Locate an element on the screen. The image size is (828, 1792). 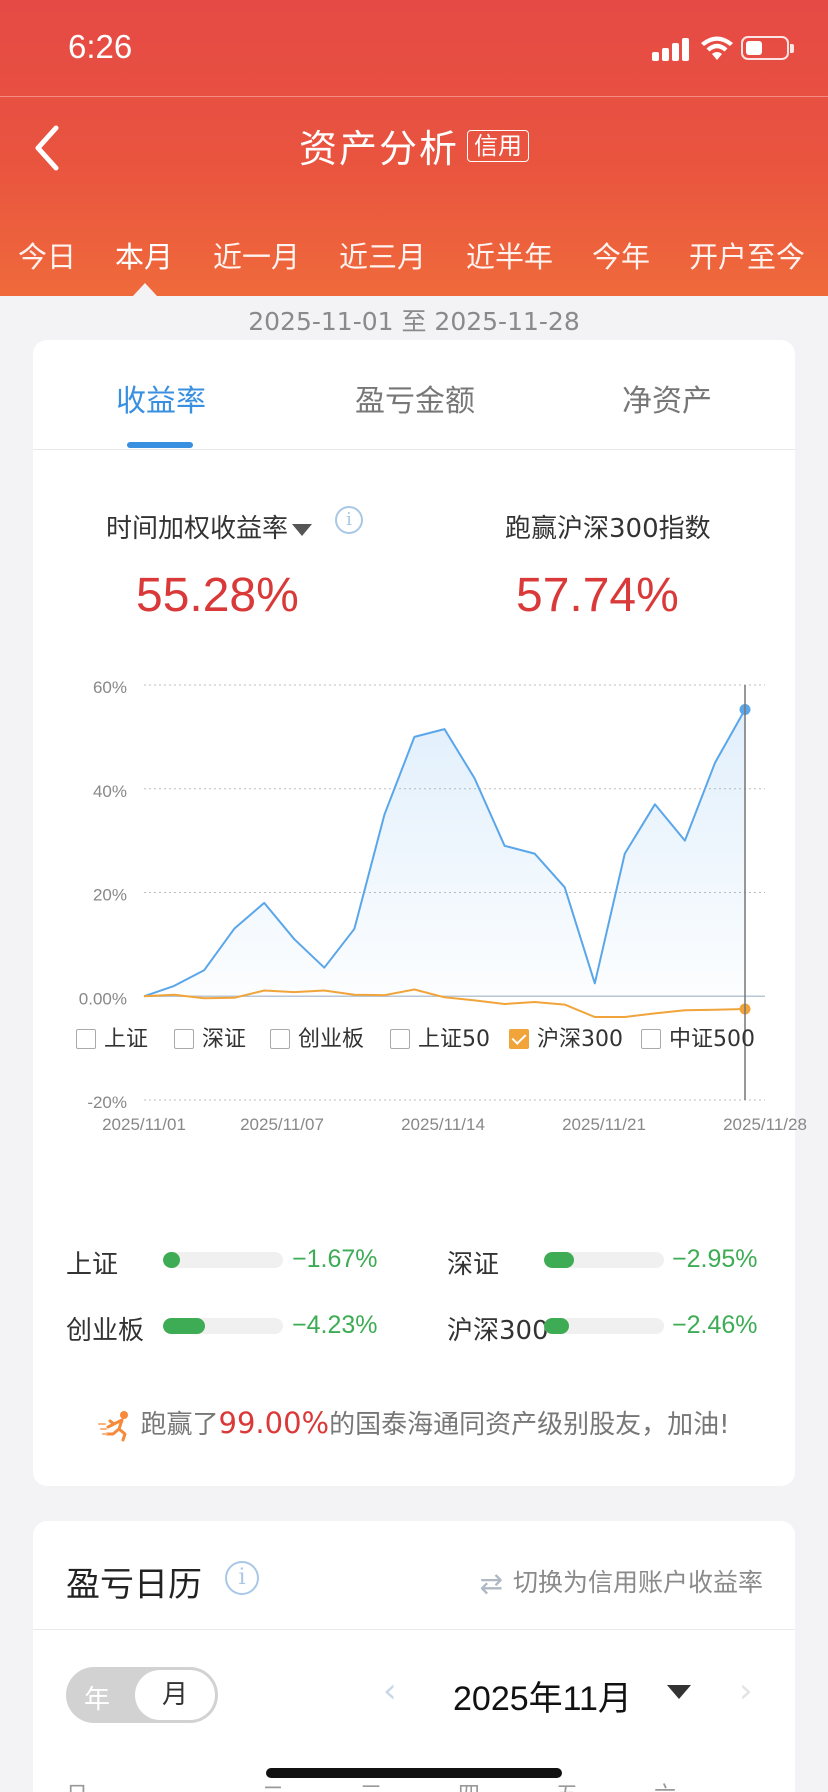
home-indicator is located at coordinates (414, 1773).